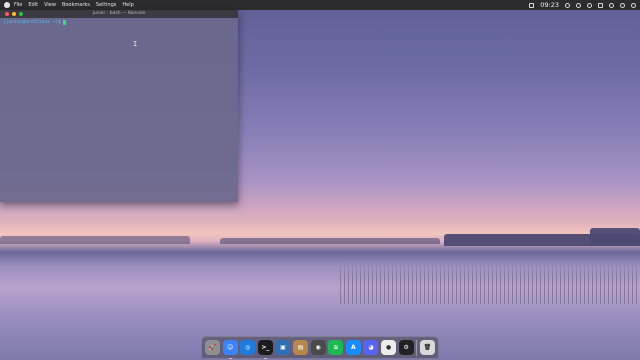 The height and width of the screenshot is (360, 640). What do you see at coordinates (119, 22) in the screenshot?
I see `terminal-area: [junior@archlinux ~]$` at bounding box center [119, 22].